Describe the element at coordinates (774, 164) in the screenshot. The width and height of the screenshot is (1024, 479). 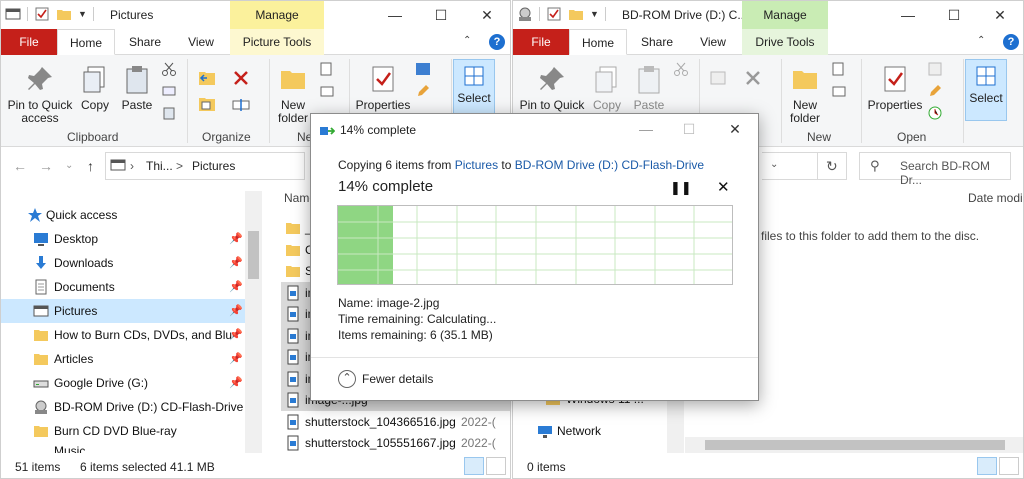
I see `address-dropdown-icon: ⌄` at that location.